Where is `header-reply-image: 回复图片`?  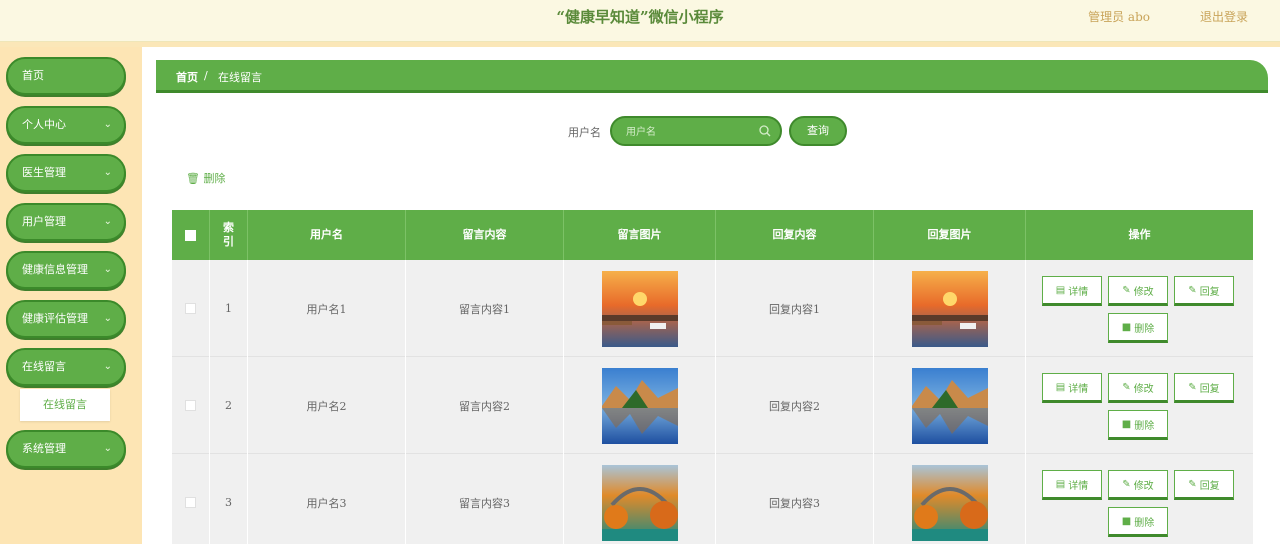 header-reply-image: 回复图片 is located at coordinates (950, 235).